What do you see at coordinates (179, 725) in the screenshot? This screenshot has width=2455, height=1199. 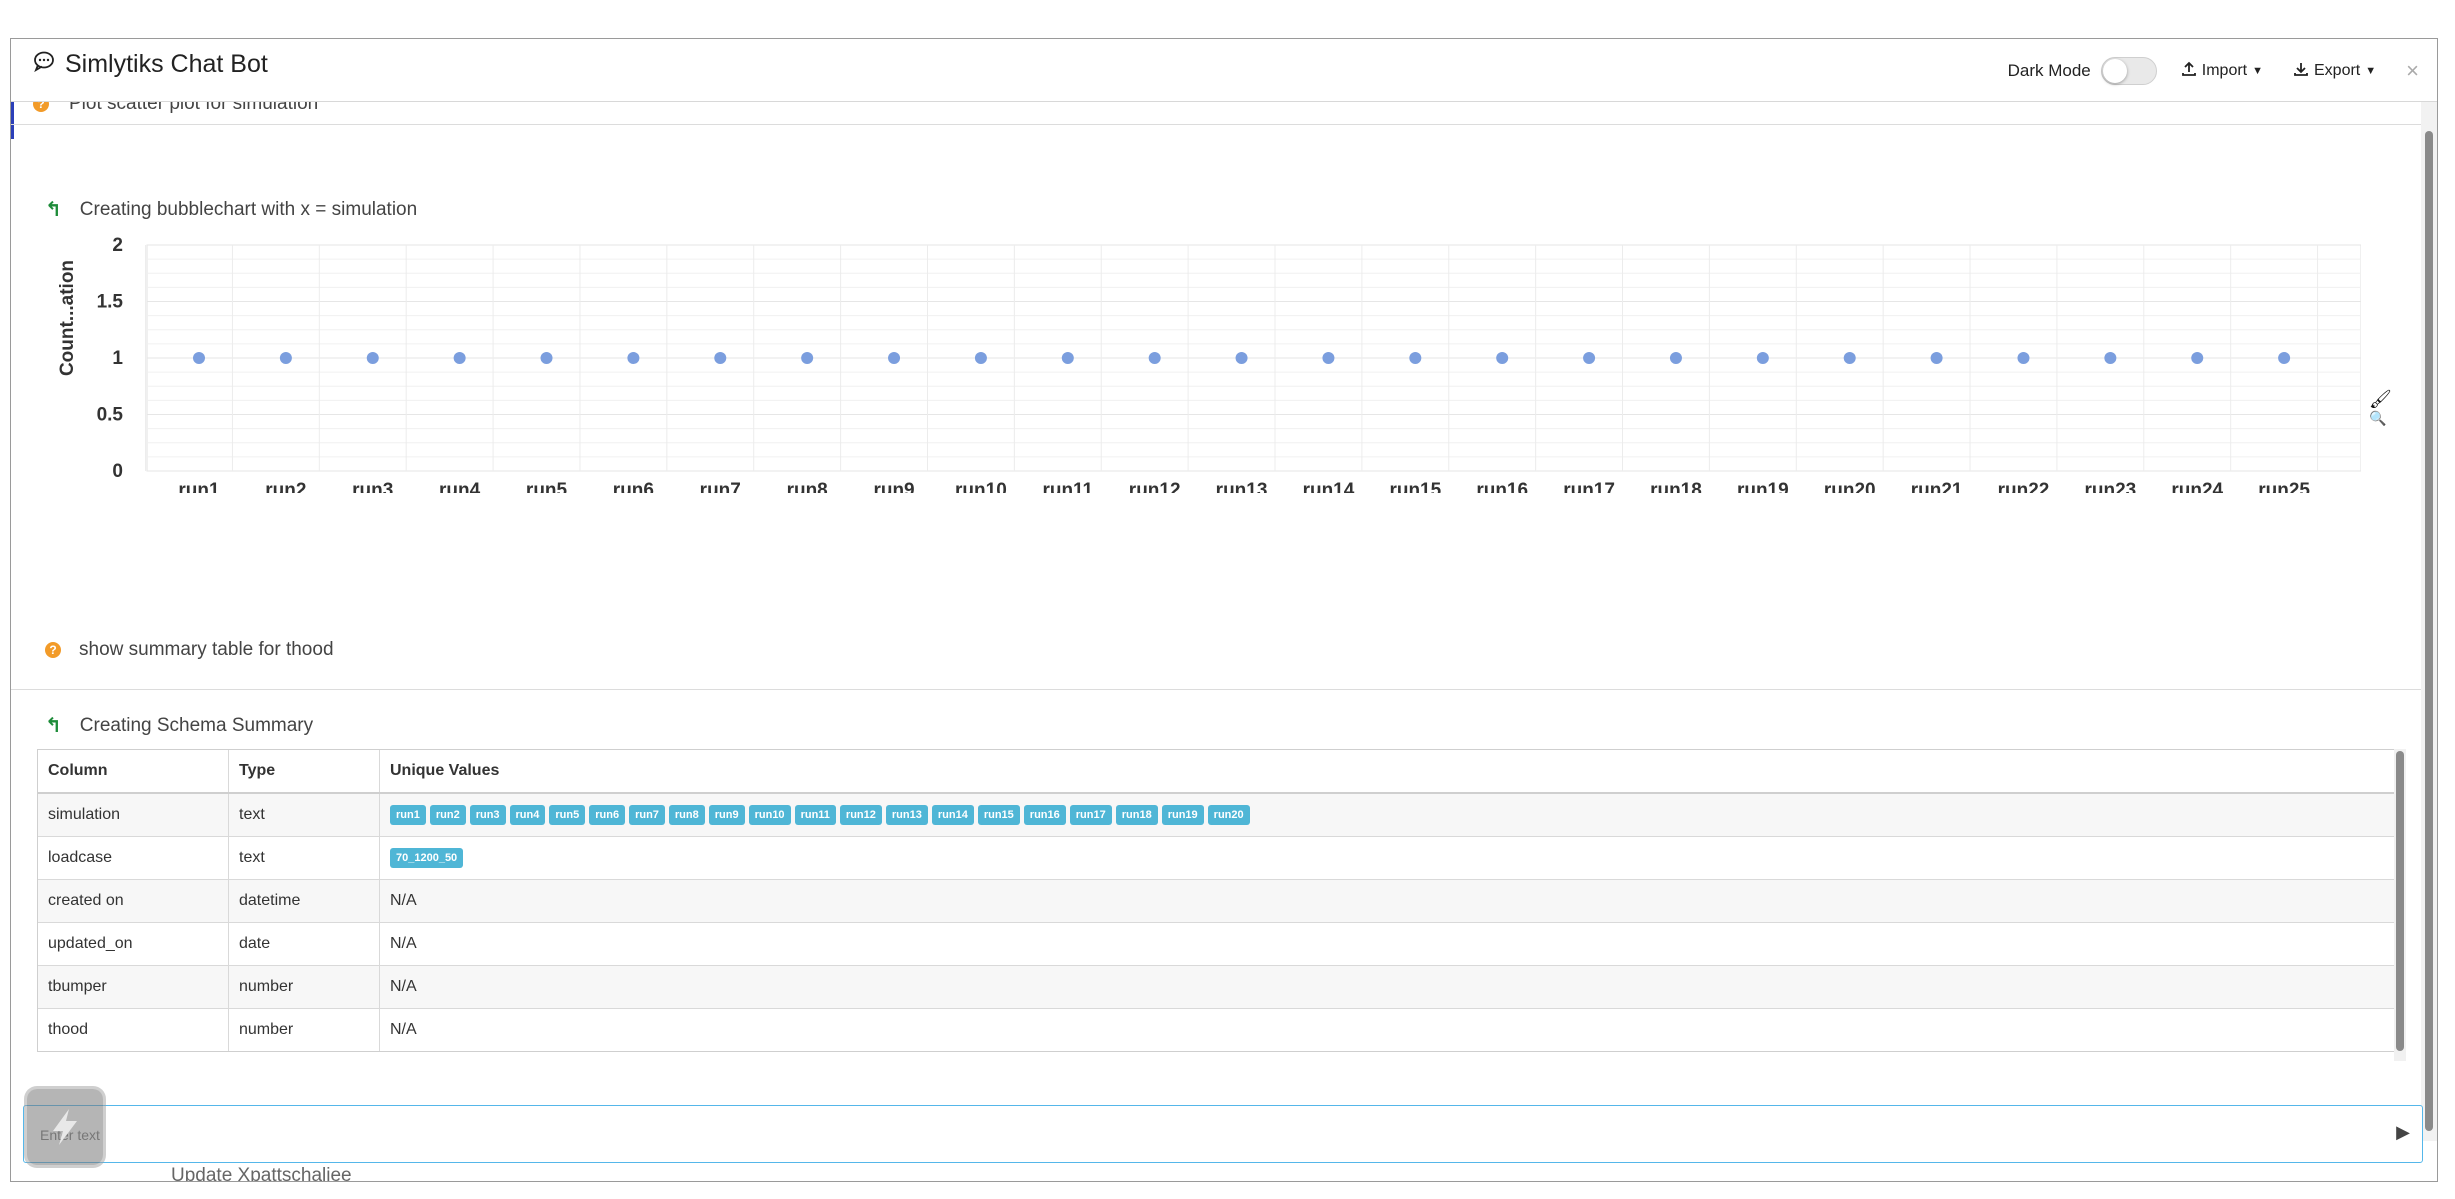 I see `bot-message-summary: ↰ Creating Schema Summary` at bounding box center [179, 725].